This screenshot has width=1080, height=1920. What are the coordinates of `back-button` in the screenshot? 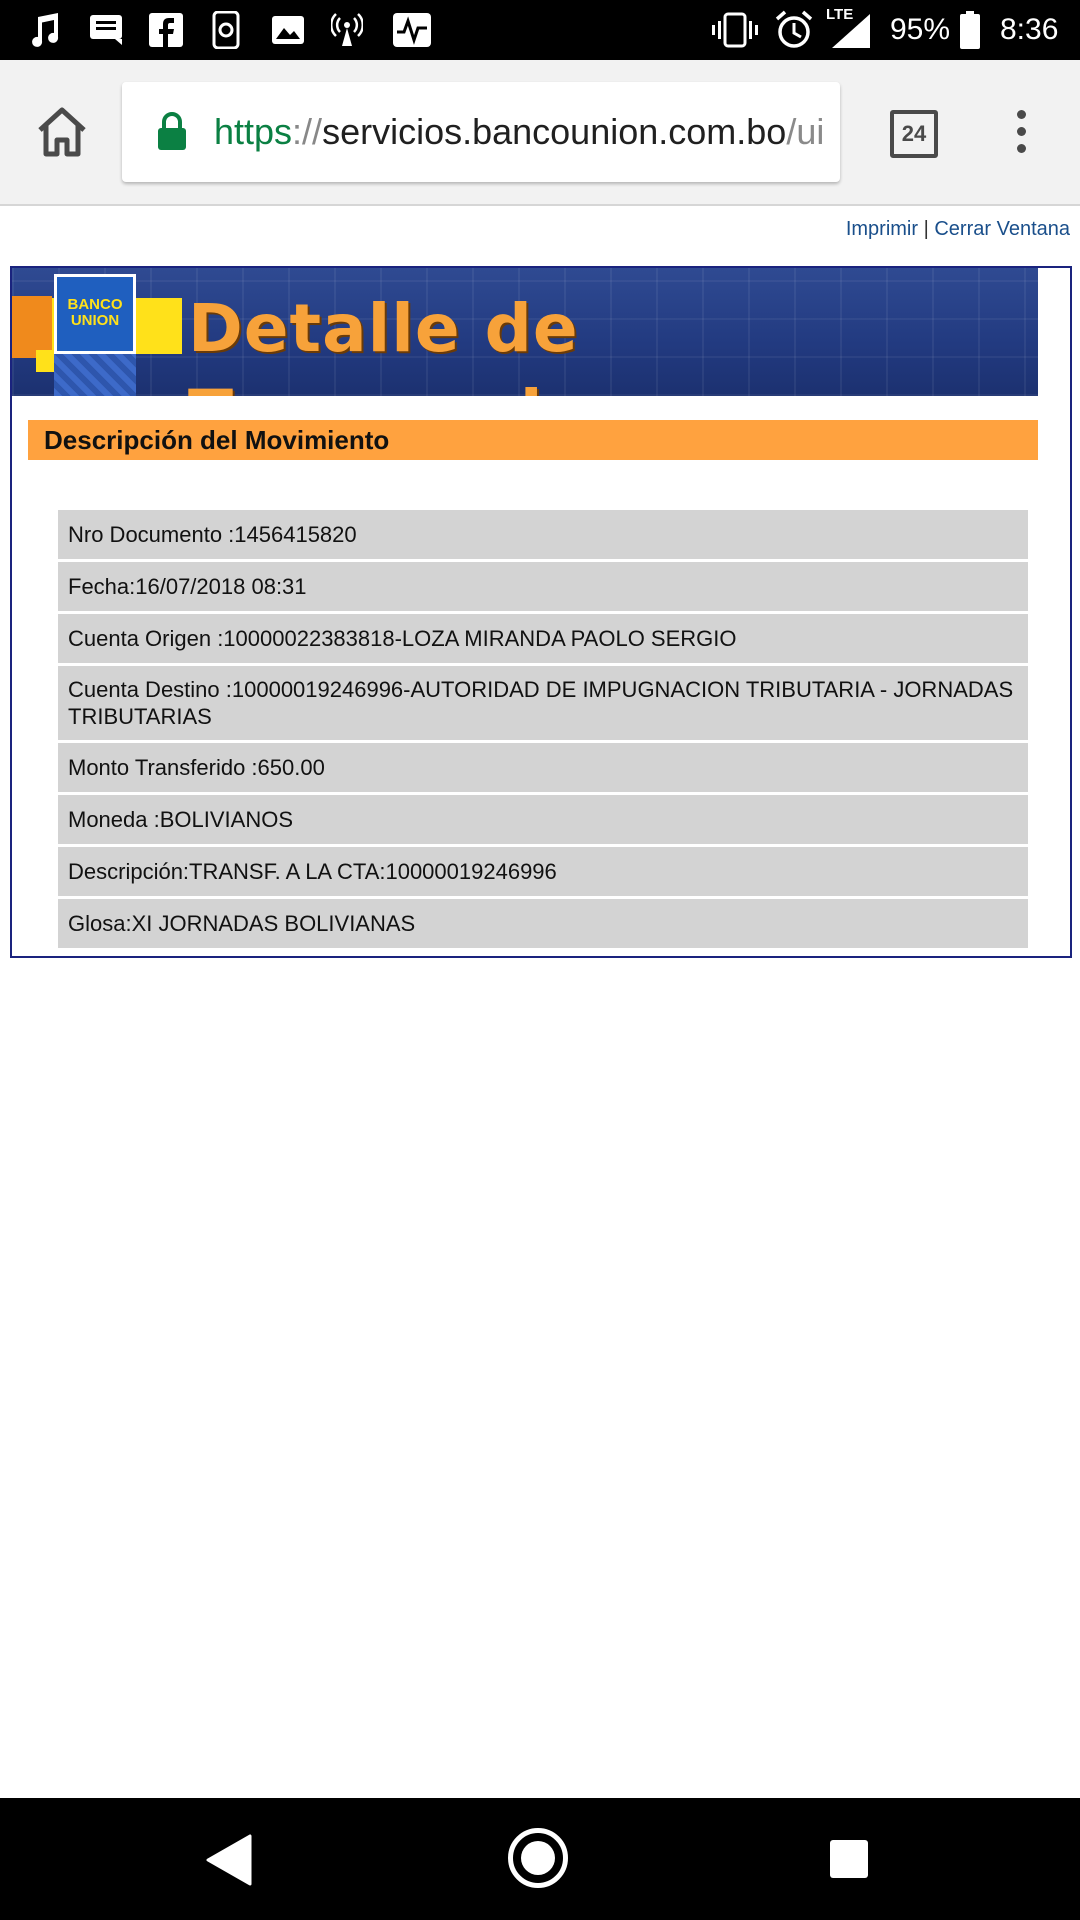 It's located at (229, 1862).